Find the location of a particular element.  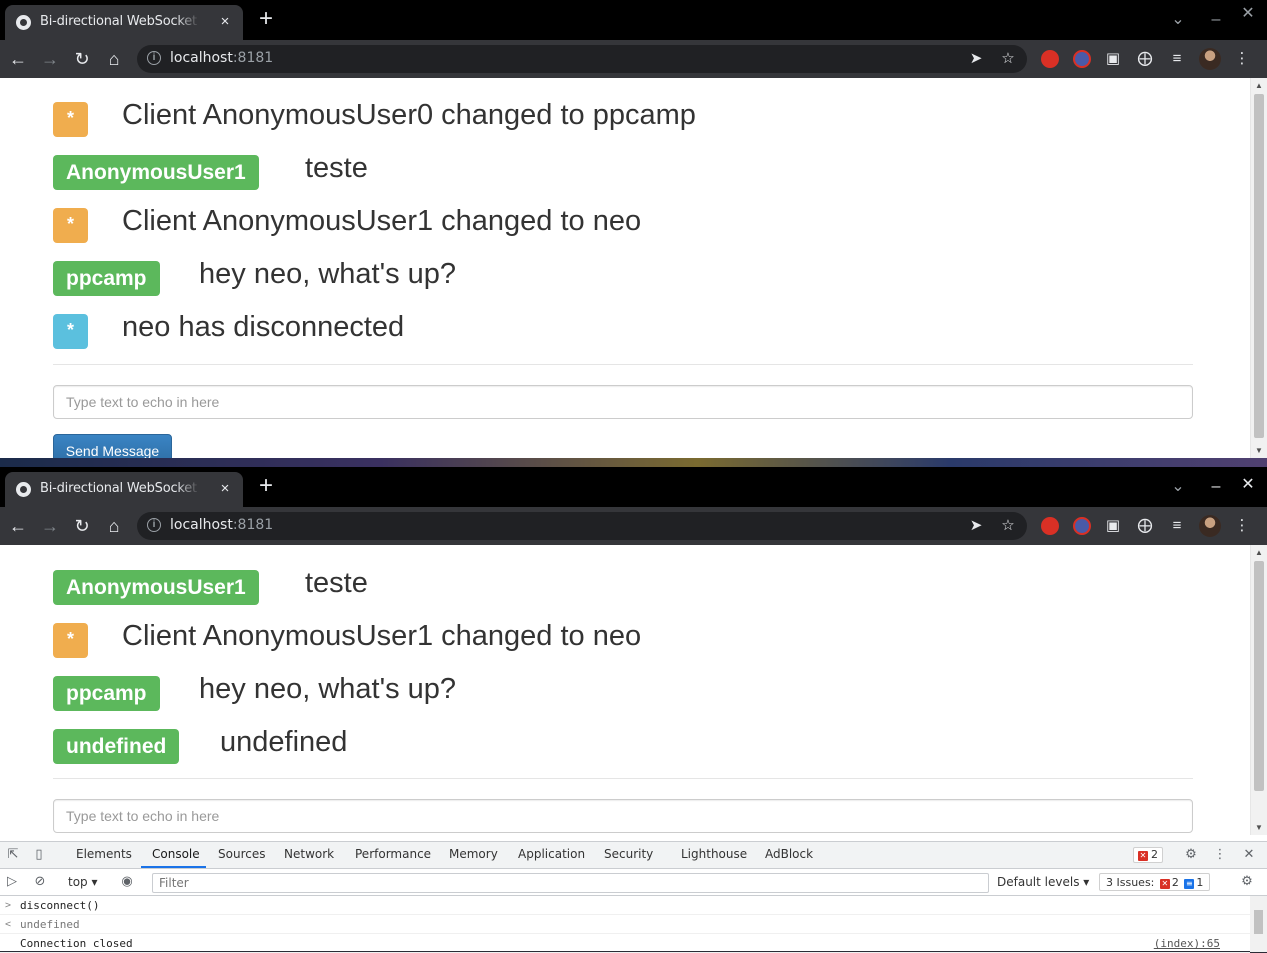

message-text: teste is located at coordinates (336, 583).